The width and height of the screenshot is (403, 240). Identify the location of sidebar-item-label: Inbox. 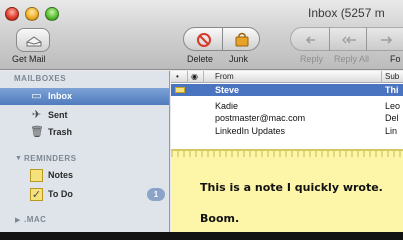
(60, 96).